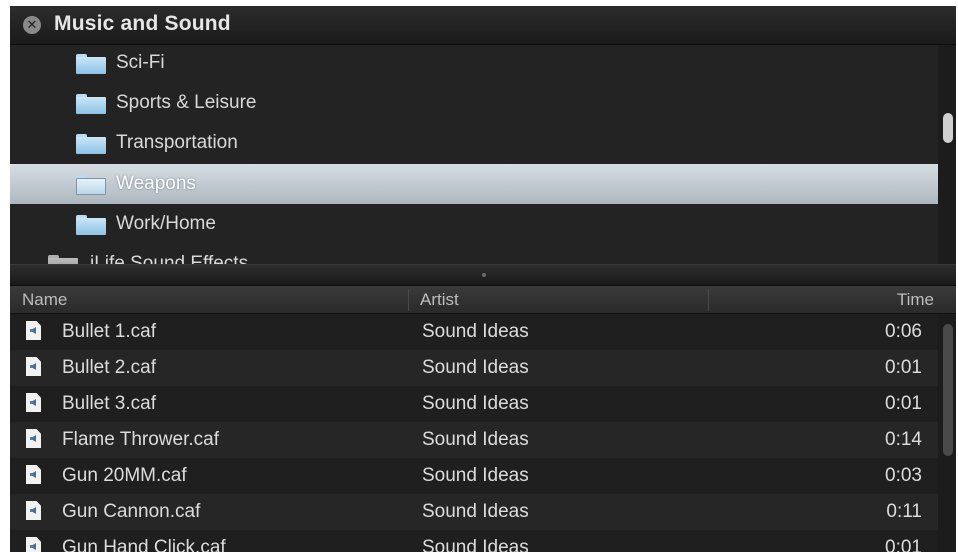  I want to click on column-header-time: Time, so click(915, 300).